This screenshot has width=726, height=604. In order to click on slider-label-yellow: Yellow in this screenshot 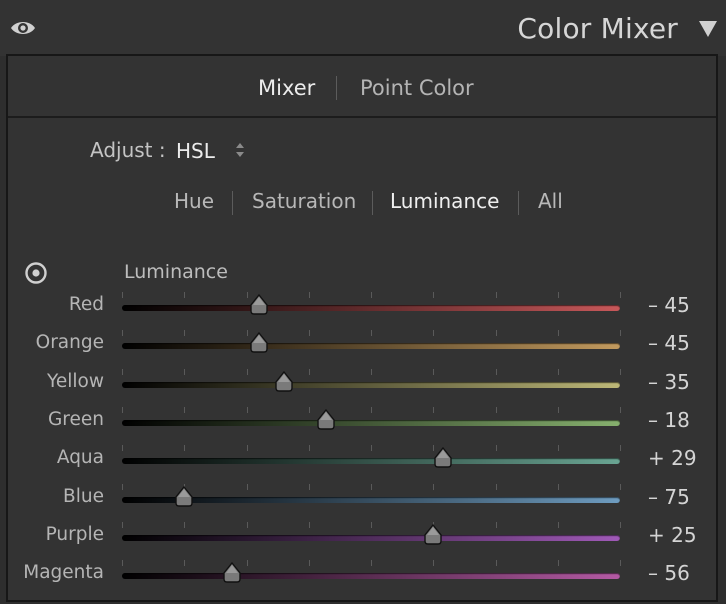, I will do `click(75, 381)`.